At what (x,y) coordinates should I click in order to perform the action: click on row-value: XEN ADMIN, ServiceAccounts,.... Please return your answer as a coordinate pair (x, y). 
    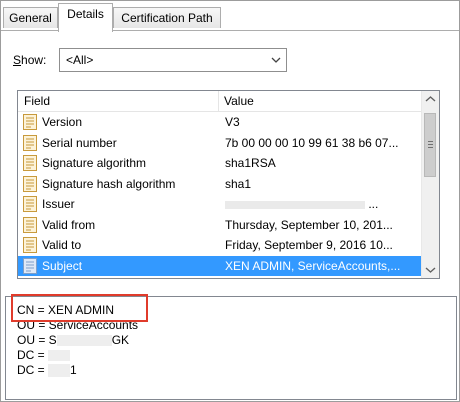
    Looking at the image, I should click on (313, 265).